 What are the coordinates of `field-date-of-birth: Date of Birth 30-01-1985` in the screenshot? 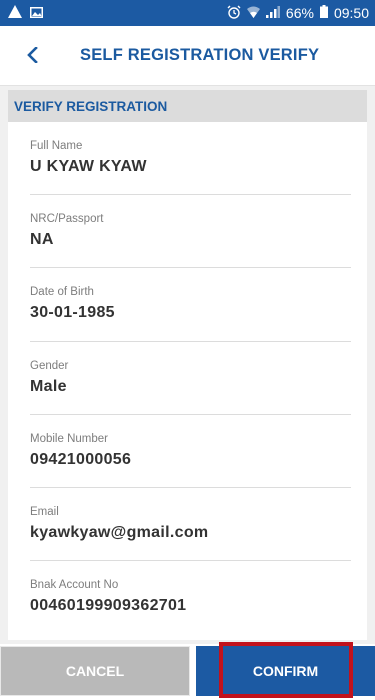 It's located at (190, 305).